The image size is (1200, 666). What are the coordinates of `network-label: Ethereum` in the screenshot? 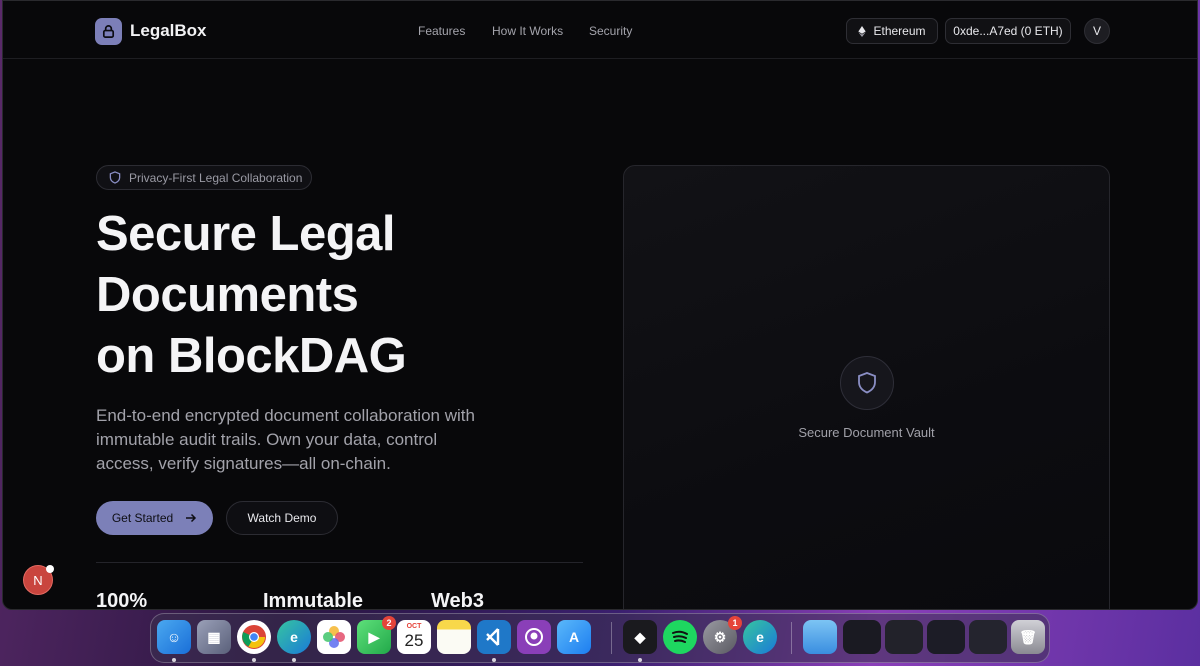 It's located at (899, 31).